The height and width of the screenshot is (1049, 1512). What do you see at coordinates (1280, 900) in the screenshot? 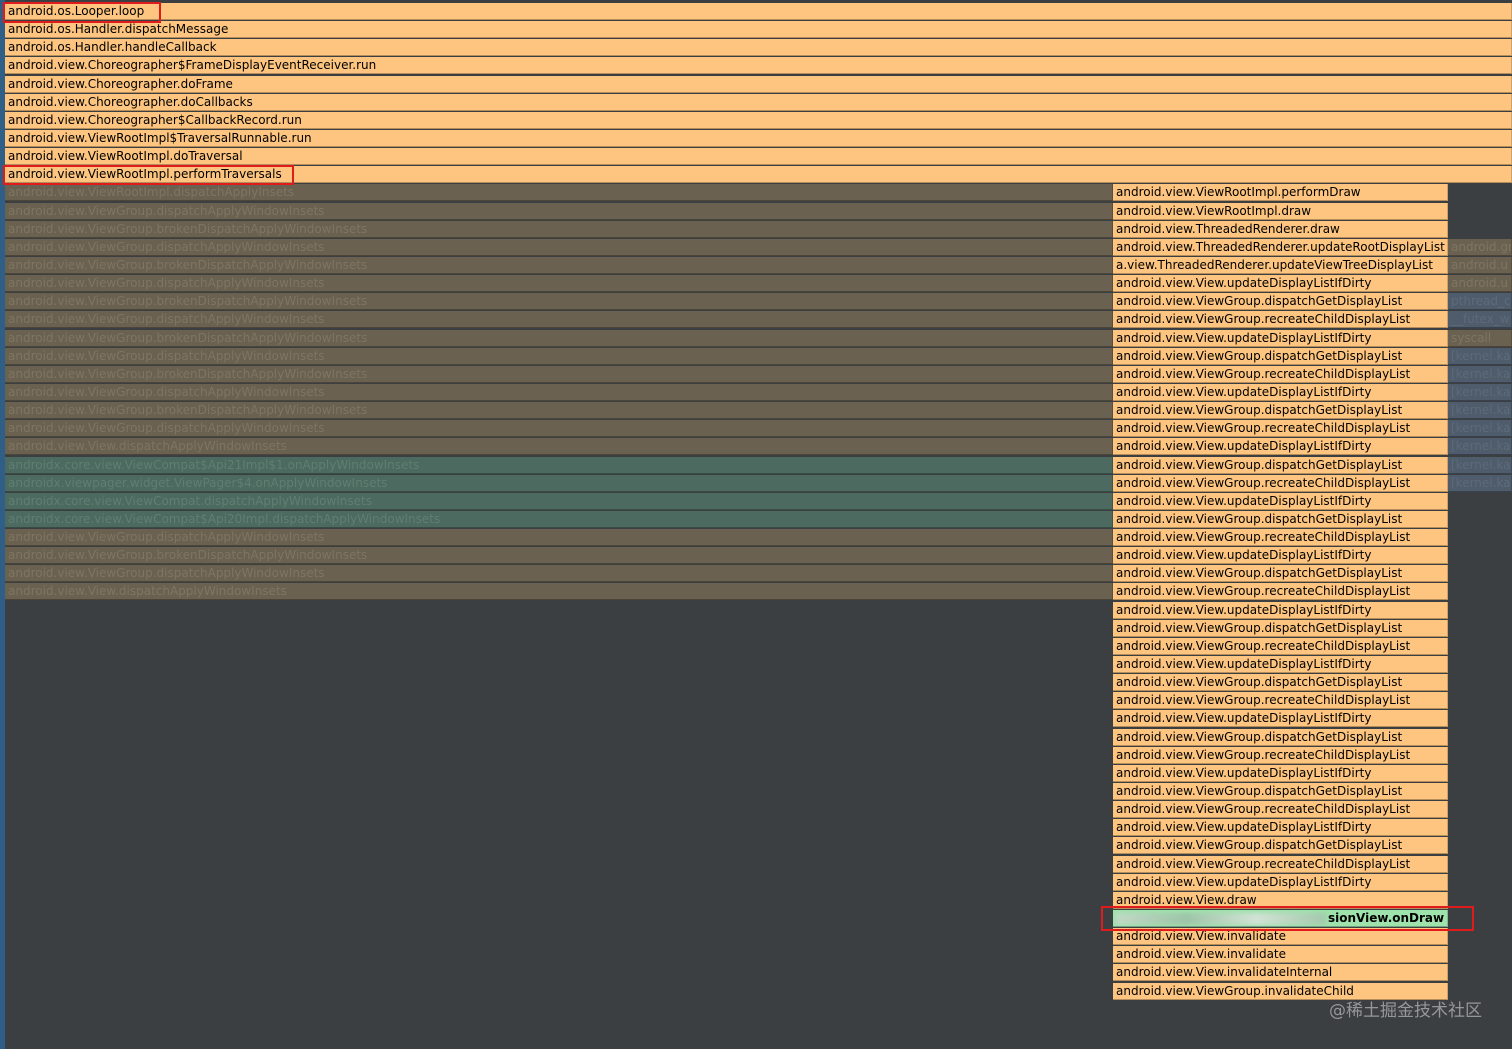
I see `frame-draw-path: android.view.View.draw` at bounding box center [1280, 900].